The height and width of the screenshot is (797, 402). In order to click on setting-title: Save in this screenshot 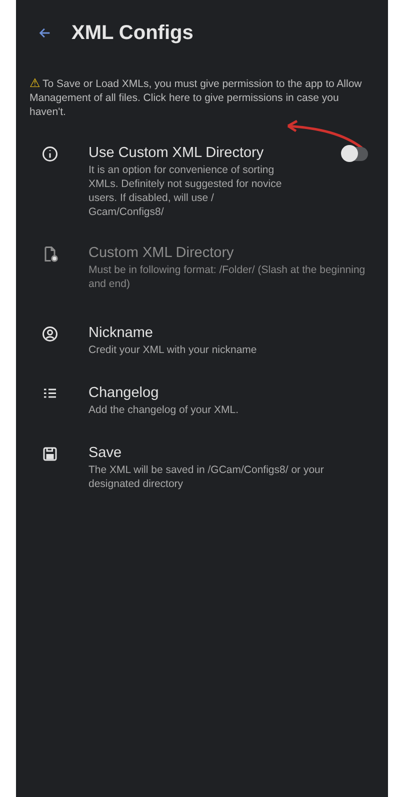, I will do `click(105, 453)`.